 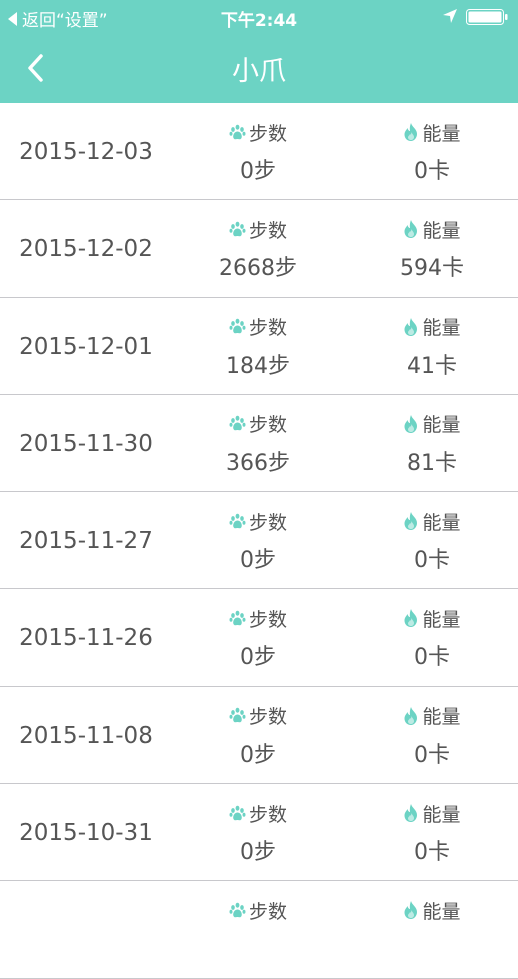 I want to click on record-row: 步数 能量, so click(x=259, y=930).